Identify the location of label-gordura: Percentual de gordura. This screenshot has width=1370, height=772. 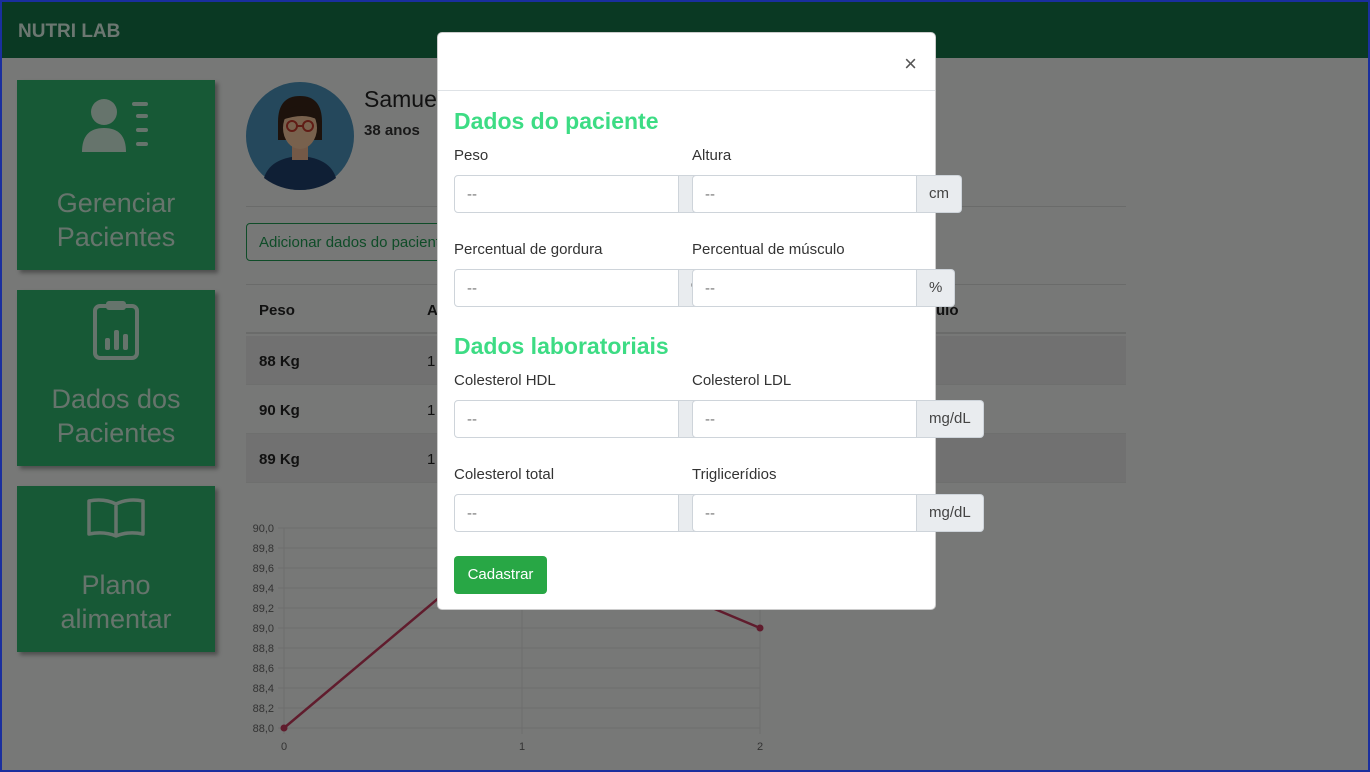
(528, 249).